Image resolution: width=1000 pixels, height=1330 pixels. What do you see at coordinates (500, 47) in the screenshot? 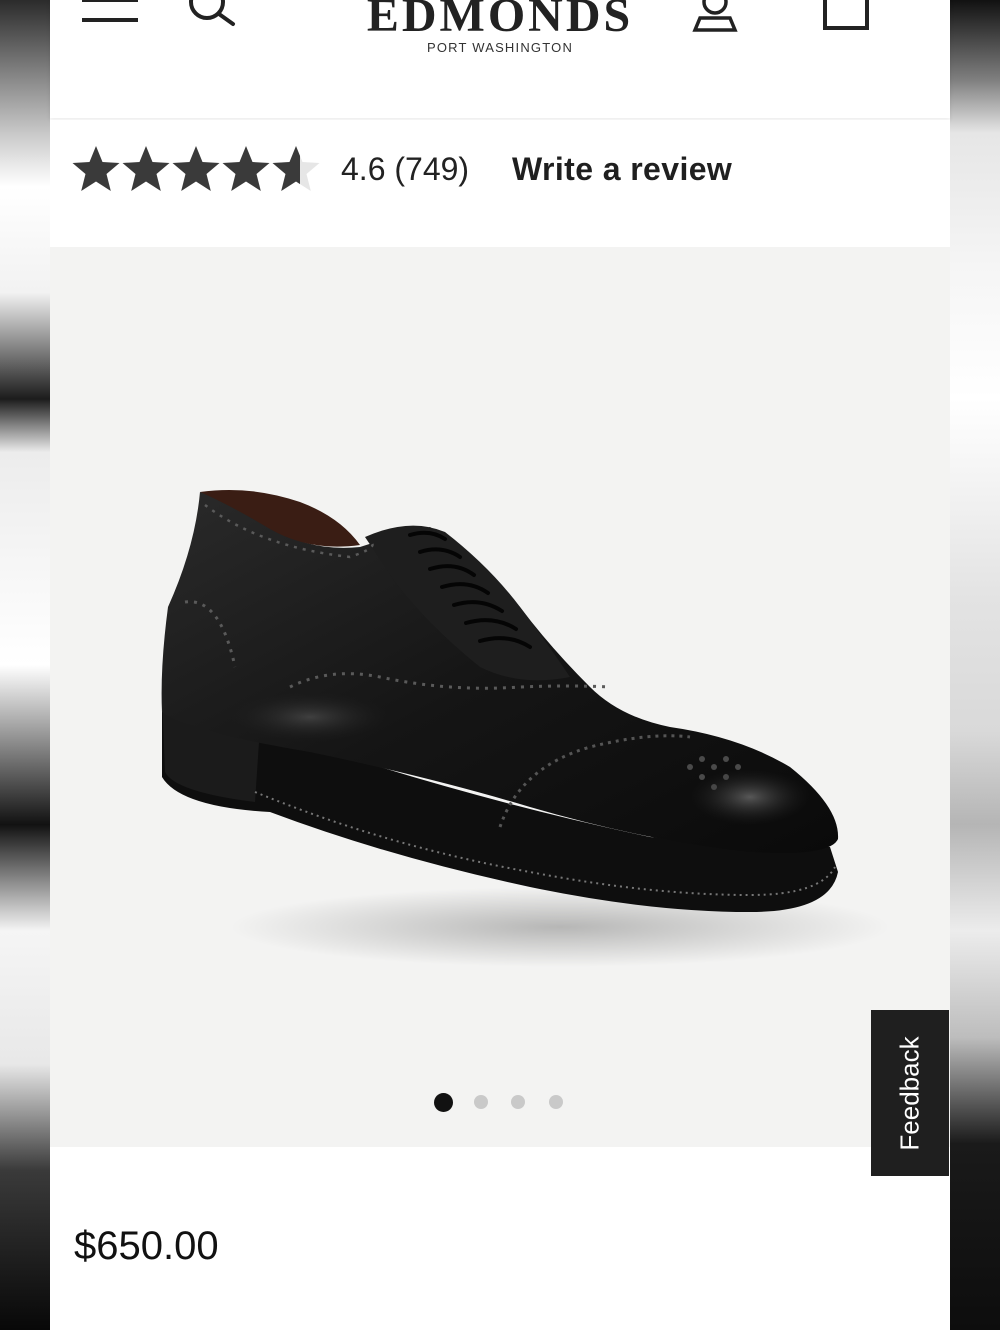
I see `store-location: PORT WASHINGTON` at bounding box center [500, 47].